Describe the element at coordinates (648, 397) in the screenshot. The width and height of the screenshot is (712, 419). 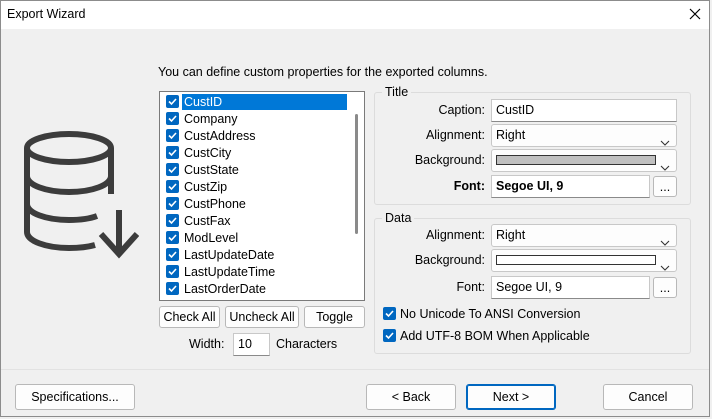
I see `cancel-button: Cancel` at that location.